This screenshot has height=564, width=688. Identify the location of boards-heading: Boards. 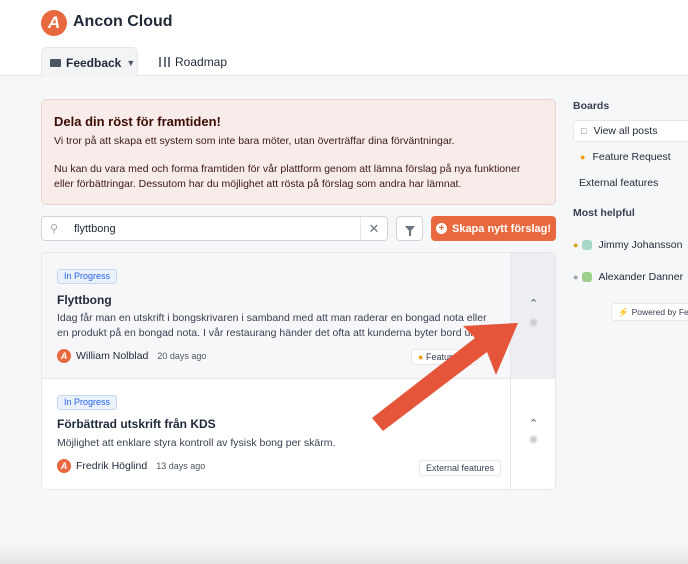
(591, 106).